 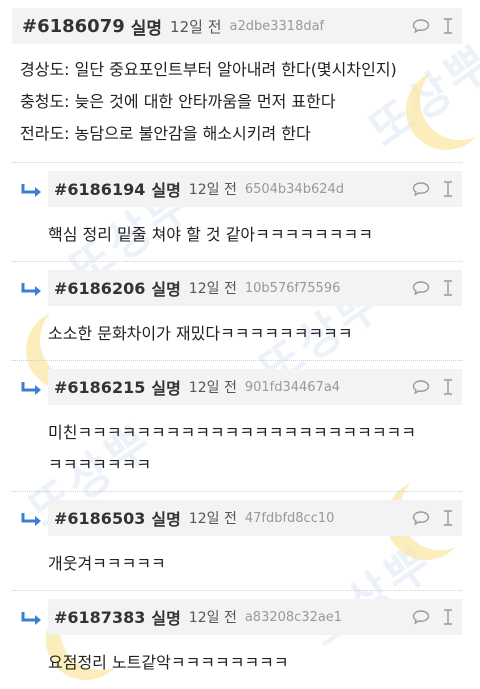 I want to click on comment-line: 핵심 정리 밑줄 쳐야 할 것 같아ㅋㅋㅋㅋㅋㅋㅋㅋ, so click(x=210, y=234).